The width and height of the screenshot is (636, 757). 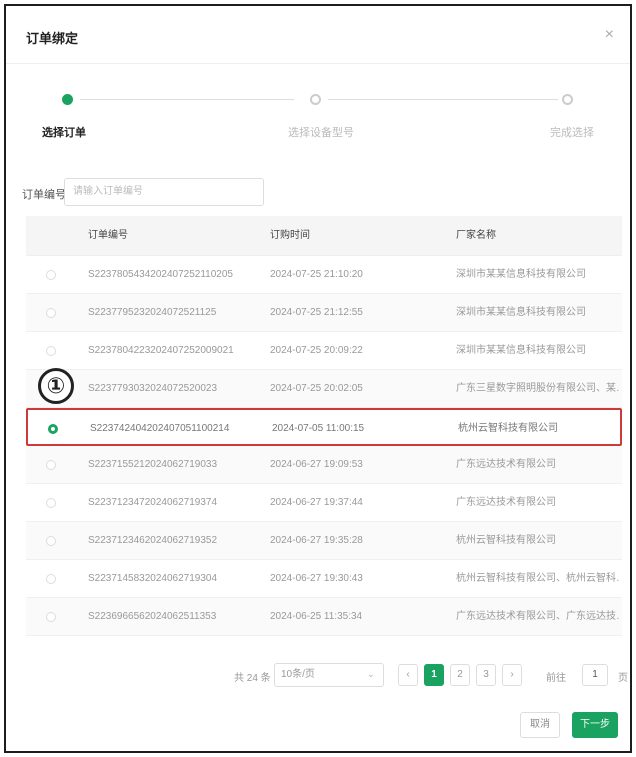 I want to click on page-button-3: 3, so click(x=486, y=675).